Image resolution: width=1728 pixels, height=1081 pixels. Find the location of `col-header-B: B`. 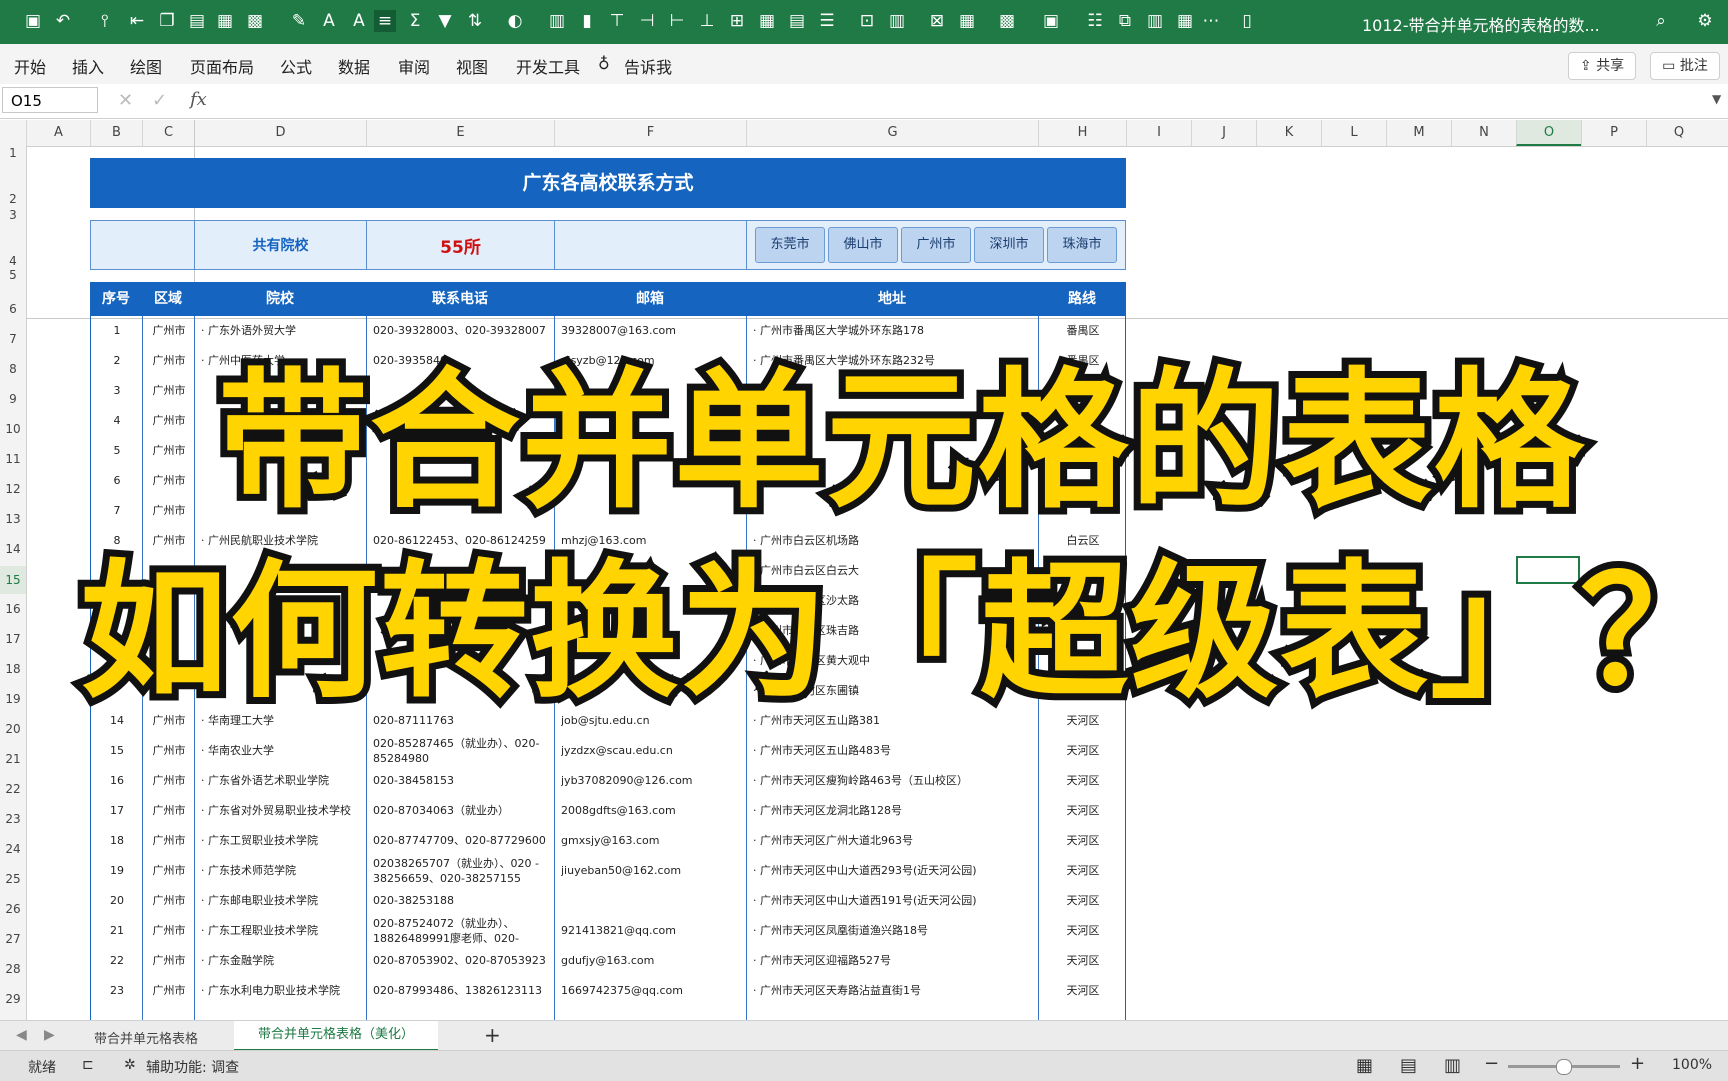

col-header-B: B is located at coordinates (116, 133).